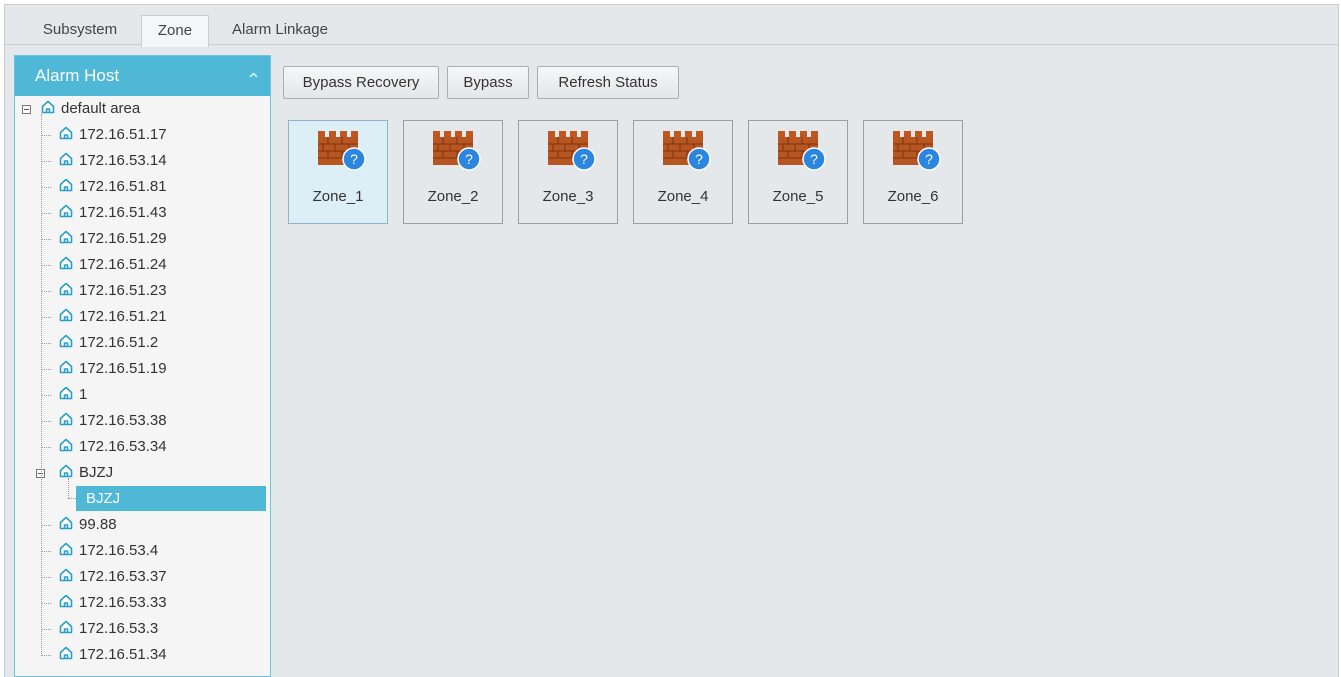 The width and height of the screenshot is (1341, 677). What do you see at coordinates (83, 394) in the screenshot?
I see `tree-node-label: 1` at bounding box center [83, 394].